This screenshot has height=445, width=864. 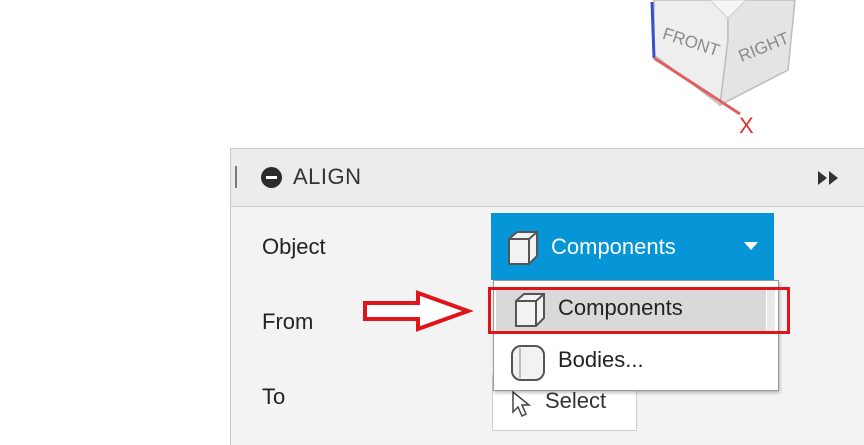 What do you see at coordinates (294, 246) in the screenshot?
I see `object-label: Object` at bounding box center [294, 246].